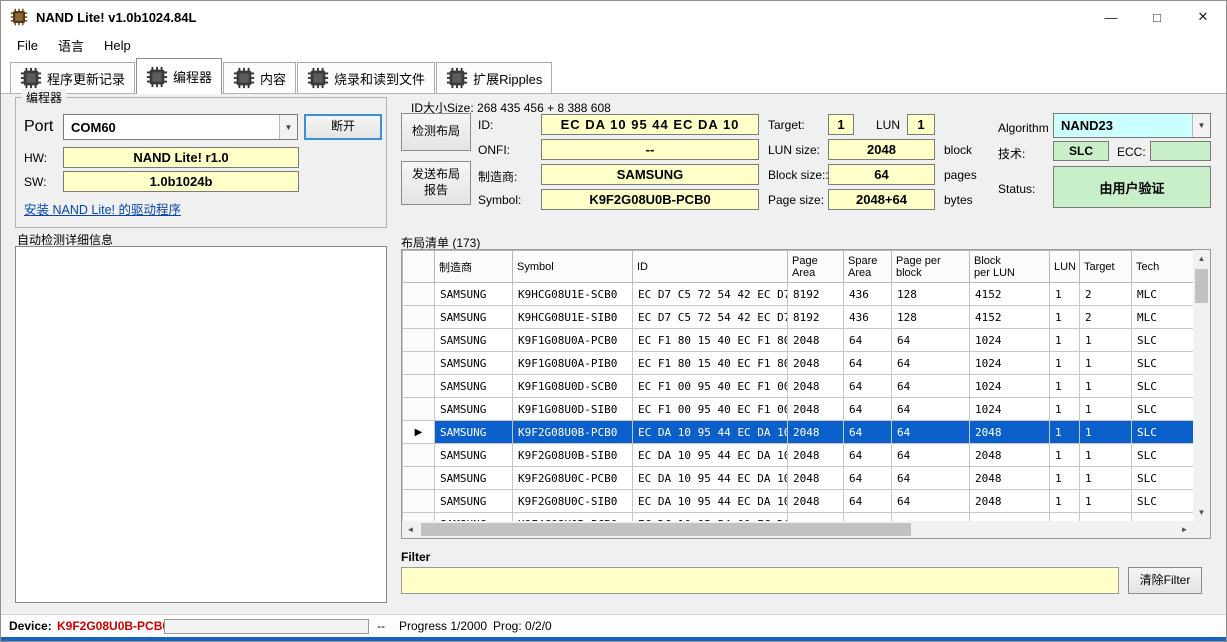 This screenshot has height=642, width=1227. I want to click on send-report-button: 发送布局报告, so click(436, 183).